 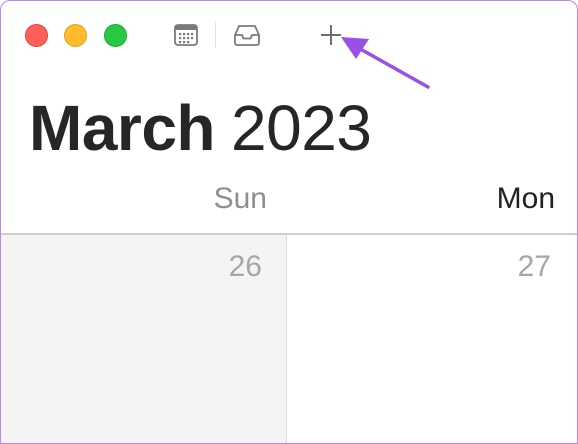 I want to click on minimize-window-button, so click(x=75, y=35).